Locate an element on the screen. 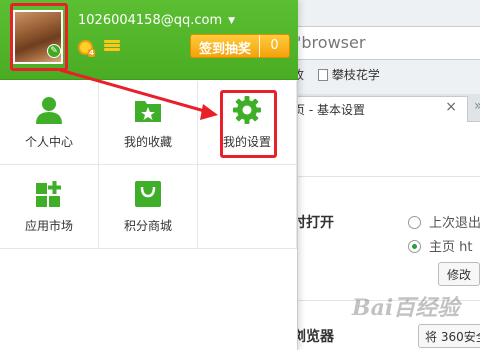 This screenshot has height=350, width=480. grid-item-points-mall: 积分商城 is located at coordinates (148, 207).